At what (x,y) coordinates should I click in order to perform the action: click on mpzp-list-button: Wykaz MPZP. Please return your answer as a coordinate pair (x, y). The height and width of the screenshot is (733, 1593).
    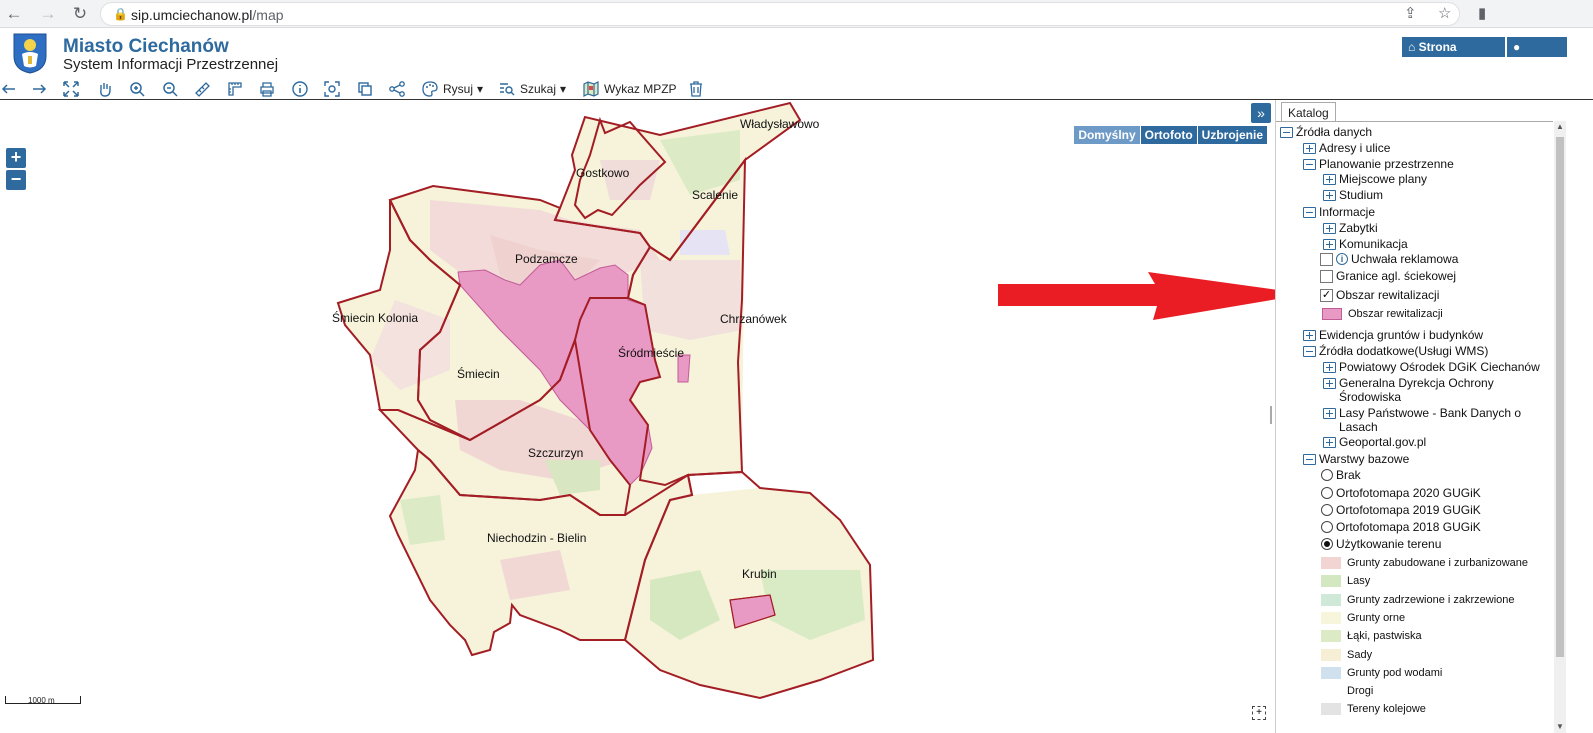
    Looking at the image, I should click on (629, 89).